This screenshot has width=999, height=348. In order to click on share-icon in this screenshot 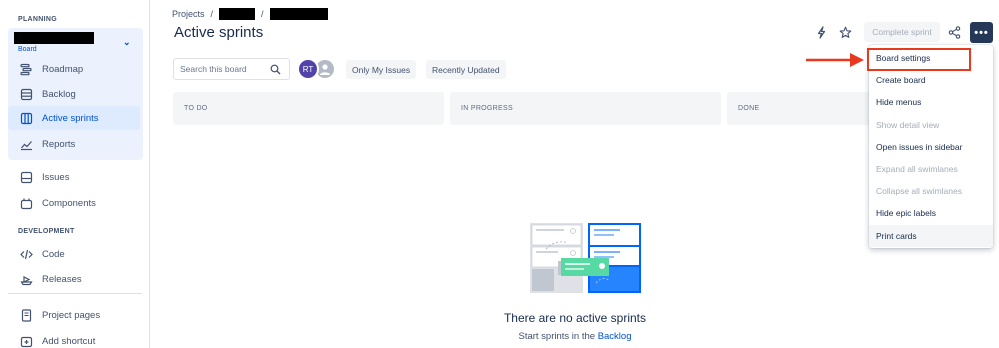, I will do `click(954, 32)`.